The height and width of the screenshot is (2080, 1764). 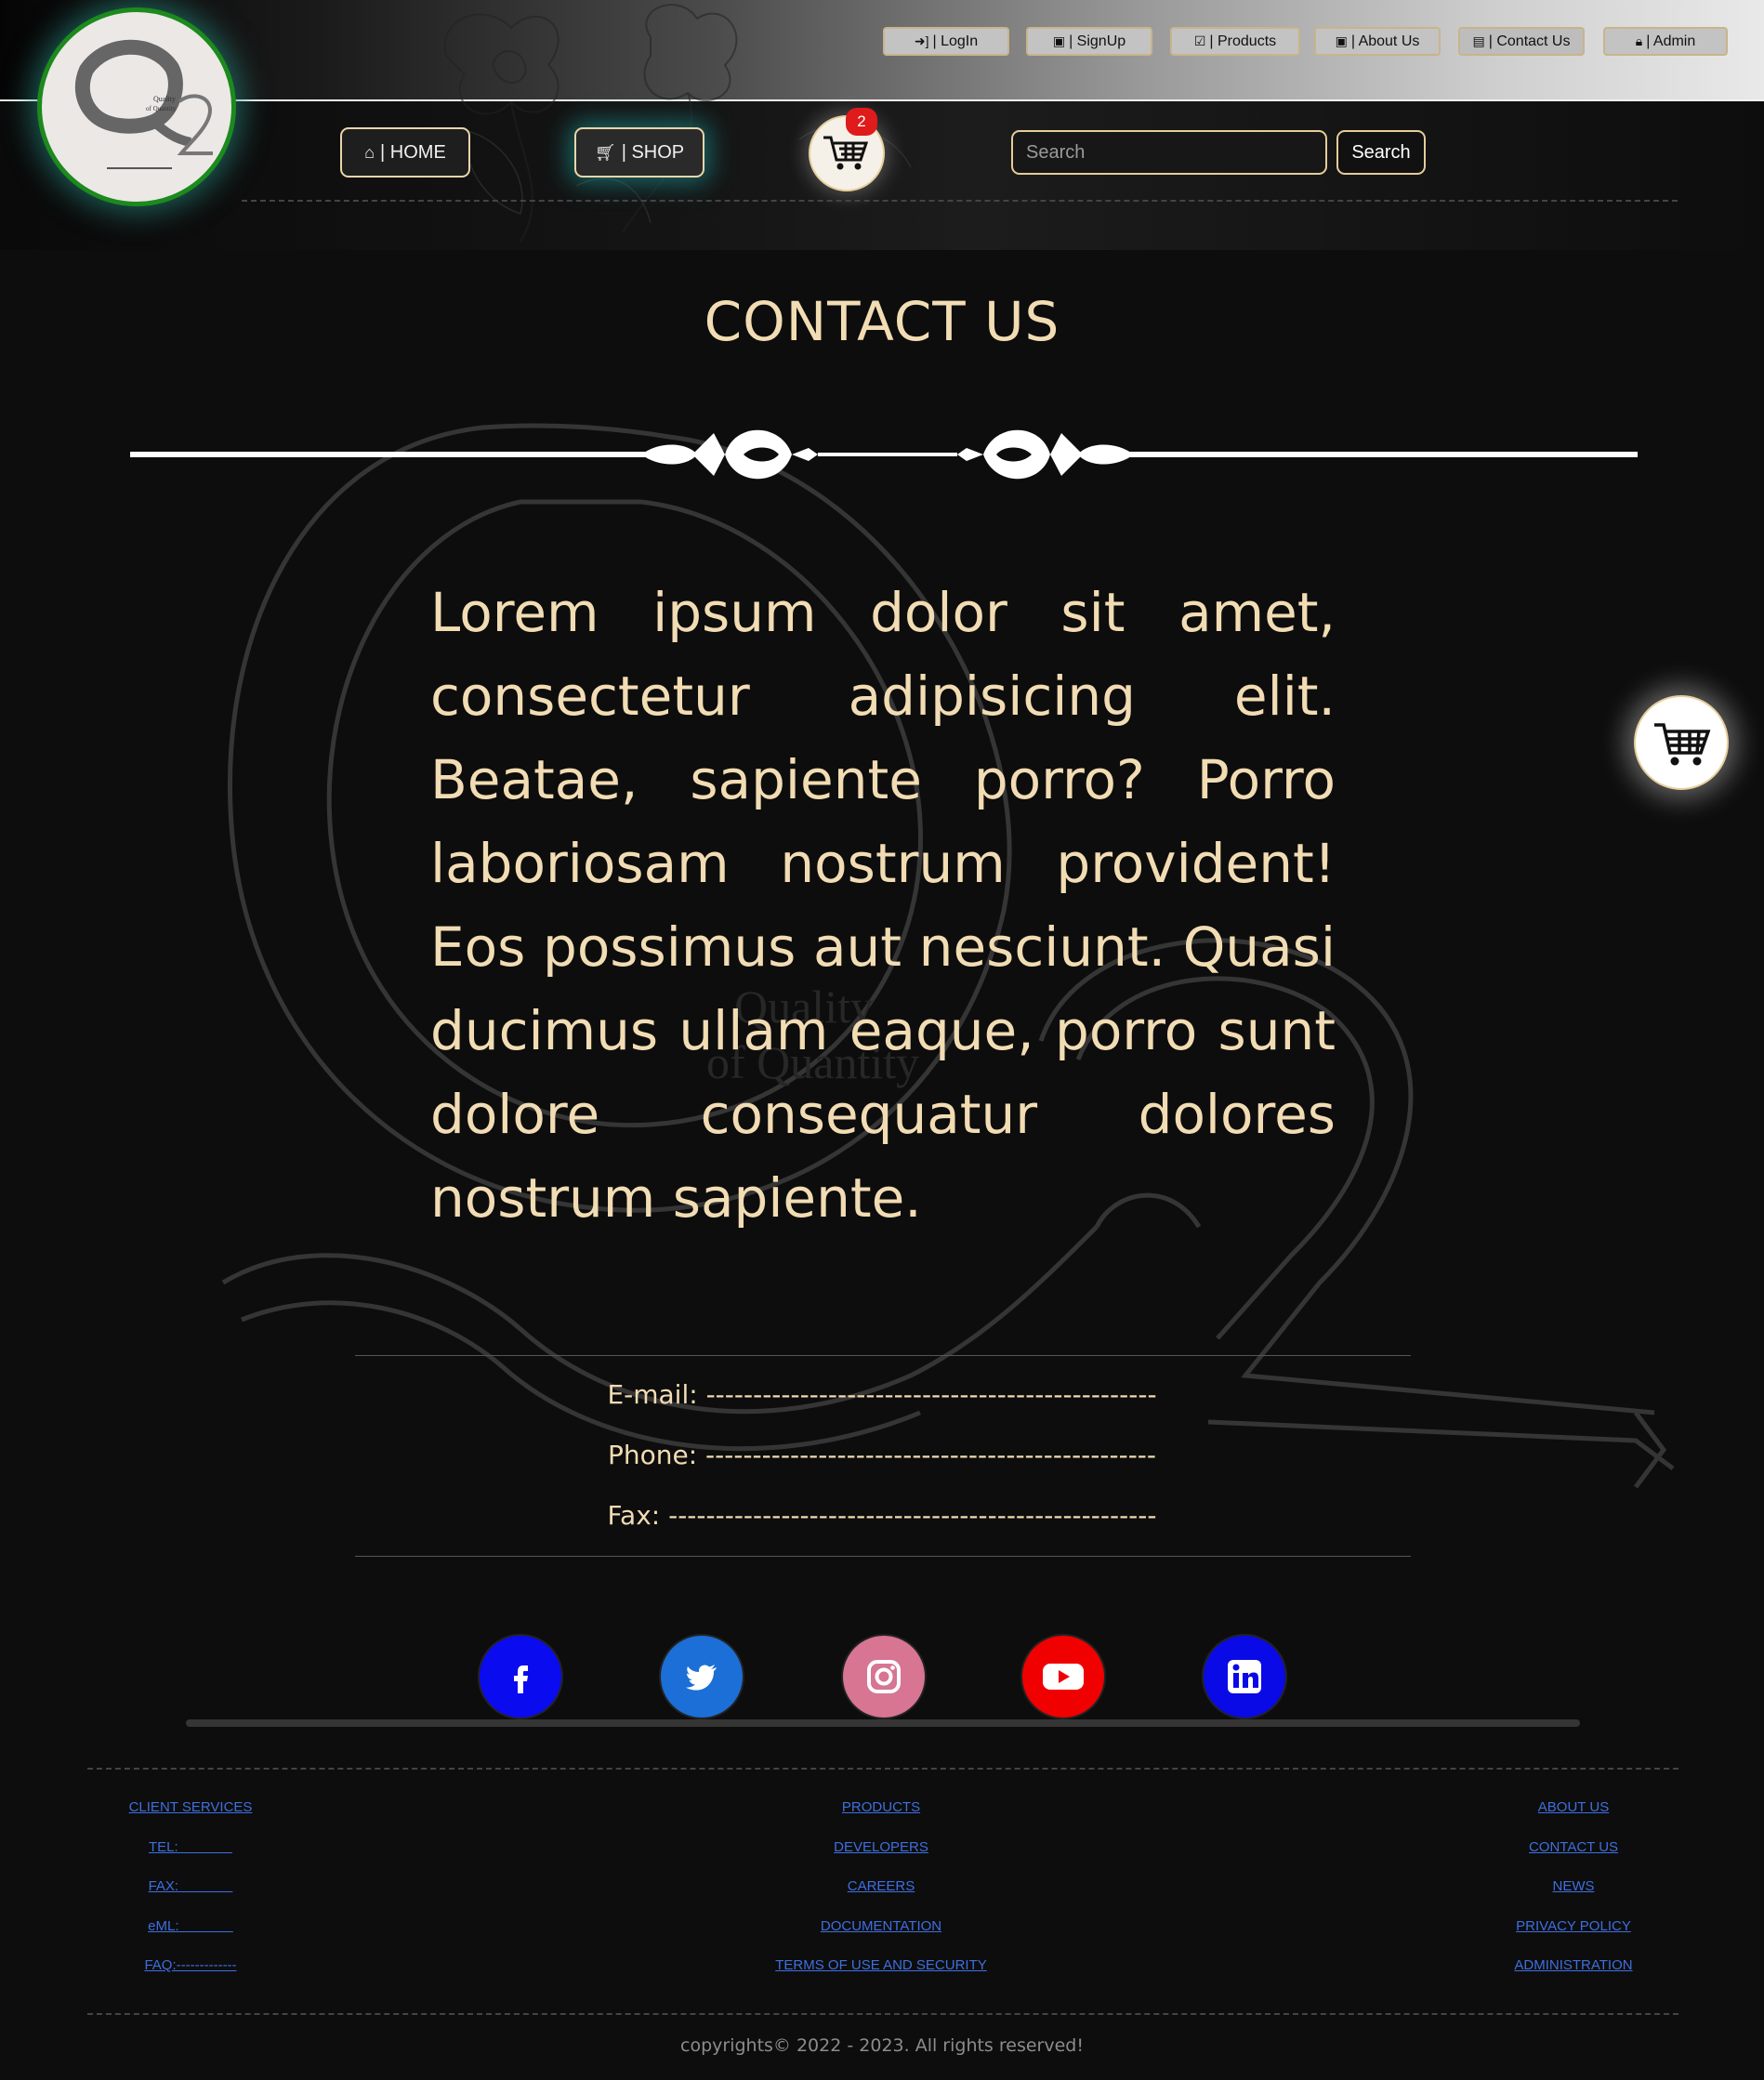 I want to click on footer-link-faq: FAQ:-------------, so click(x=190, y=1974).